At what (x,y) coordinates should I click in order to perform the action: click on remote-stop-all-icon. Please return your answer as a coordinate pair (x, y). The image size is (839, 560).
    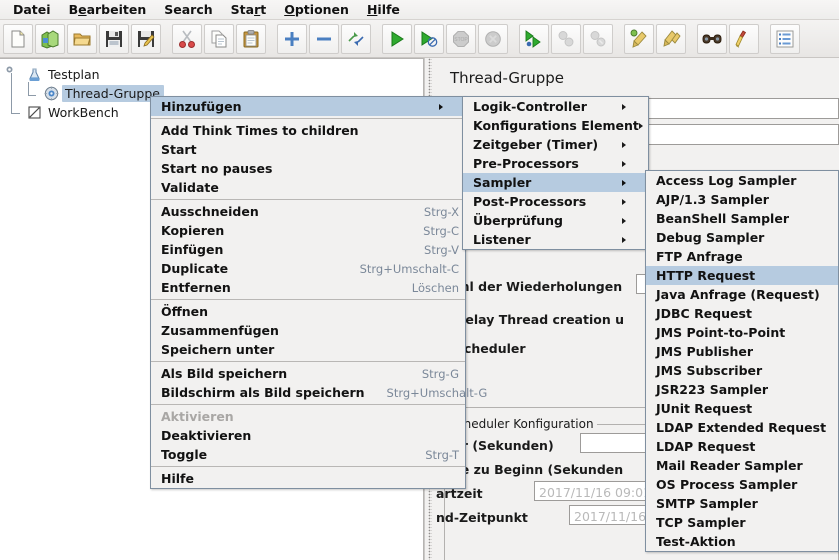
    Looking at the image, I should click on (566, 38).